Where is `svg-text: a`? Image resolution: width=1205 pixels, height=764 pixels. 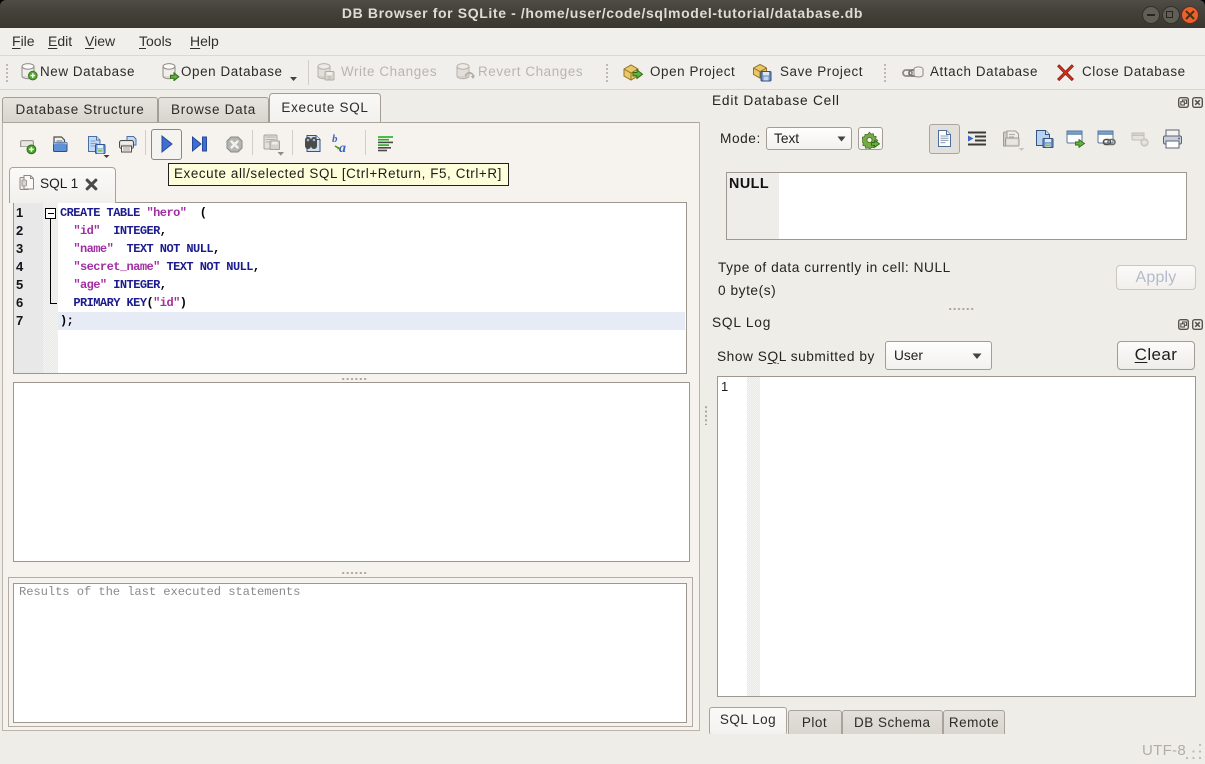
svg-text: a is located at coordinates (342, 147).